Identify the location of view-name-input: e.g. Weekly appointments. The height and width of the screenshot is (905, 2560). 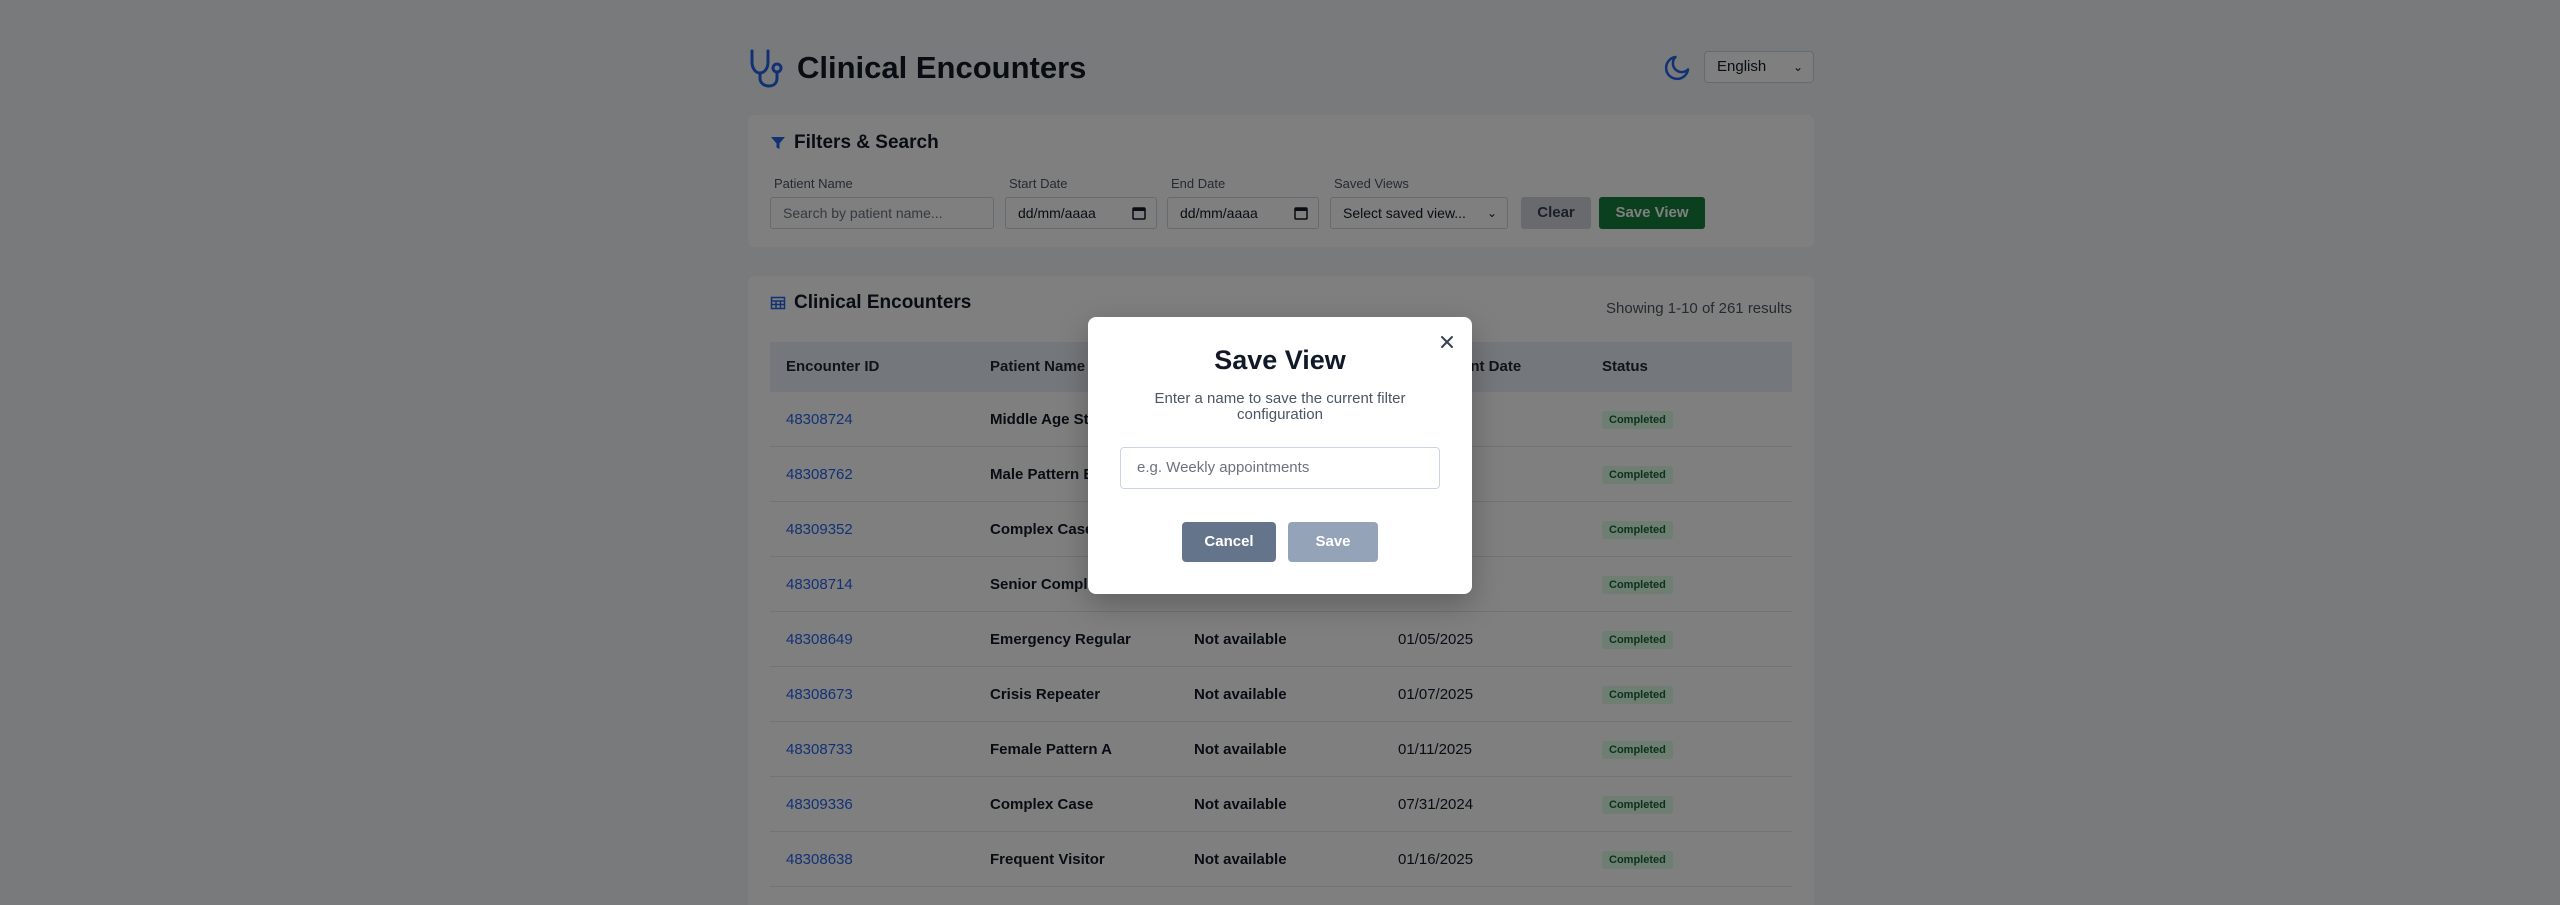
(1280, 468).